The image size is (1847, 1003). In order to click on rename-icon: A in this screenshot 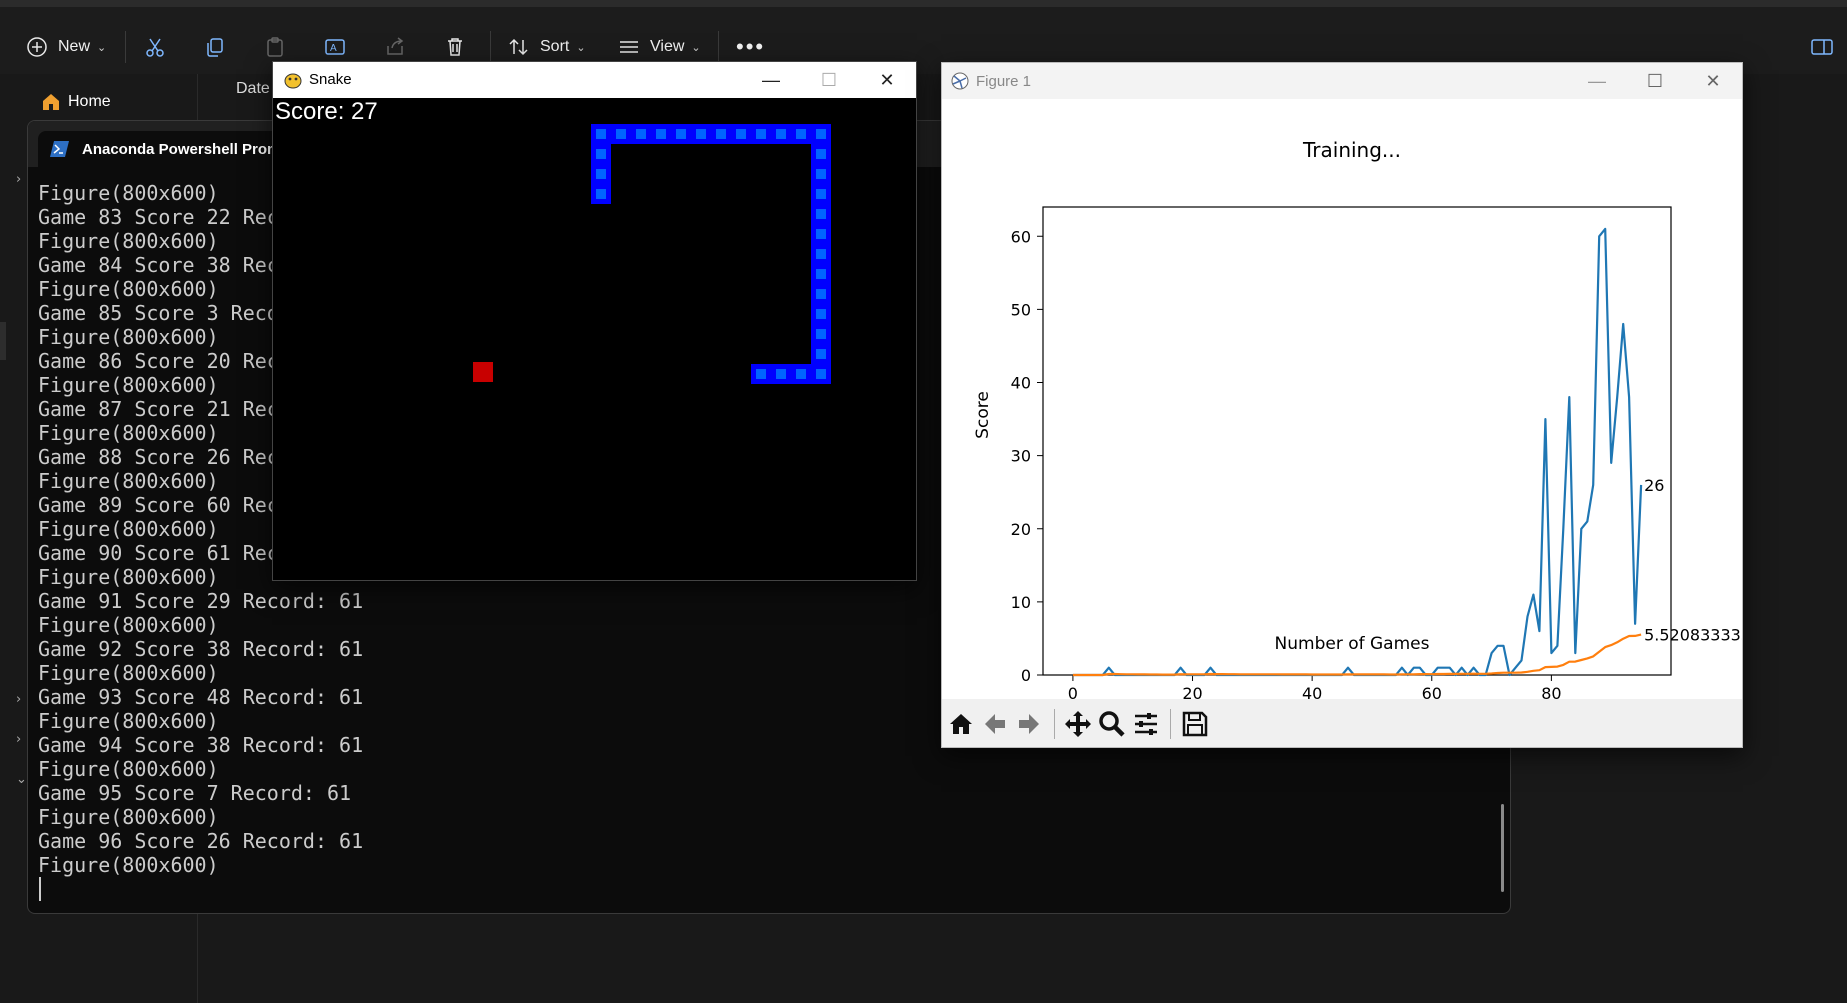, I will do `click(335, 47)`.